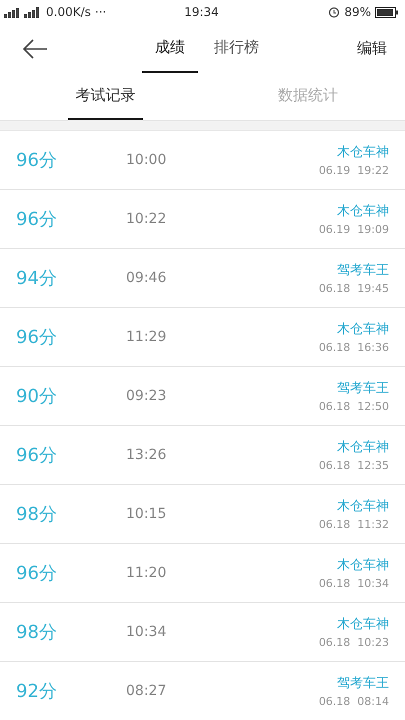  I want to click on edit-button: 编辑, so click(372, 48).